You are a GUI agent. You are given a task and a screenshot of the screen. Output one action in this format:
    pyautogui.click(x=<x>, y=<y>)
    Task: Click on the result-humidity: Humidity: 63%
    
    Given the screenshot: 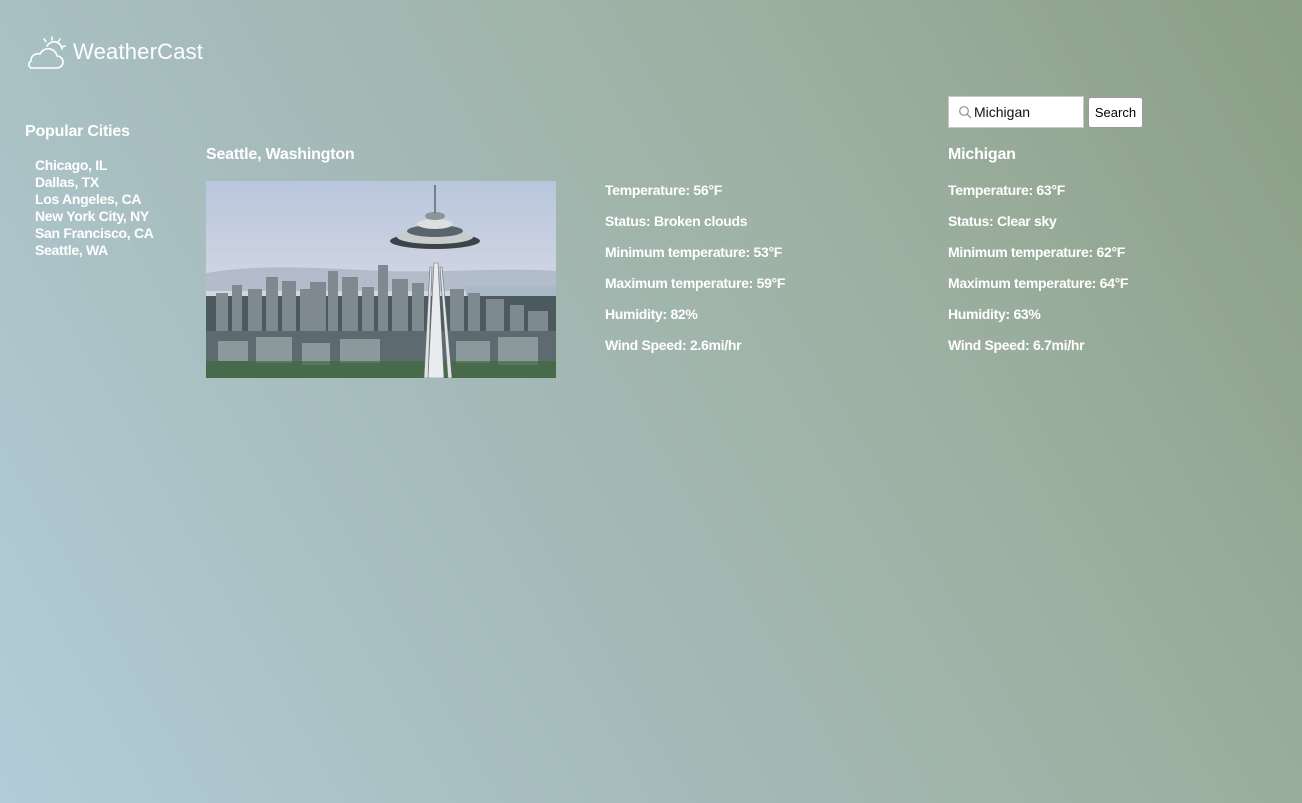 What is the action you would take?
    pyautogui.click(x=994, y=314)
    